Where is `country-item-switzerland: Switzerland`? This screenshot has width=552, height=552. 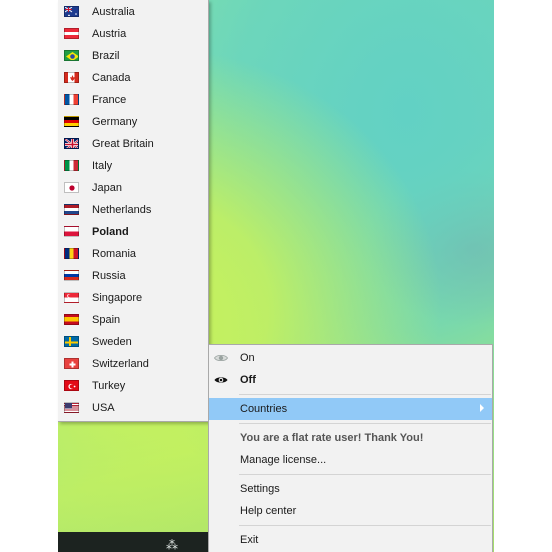
country-item-switzerland: Switzerland is located at coordinates (133, 364).